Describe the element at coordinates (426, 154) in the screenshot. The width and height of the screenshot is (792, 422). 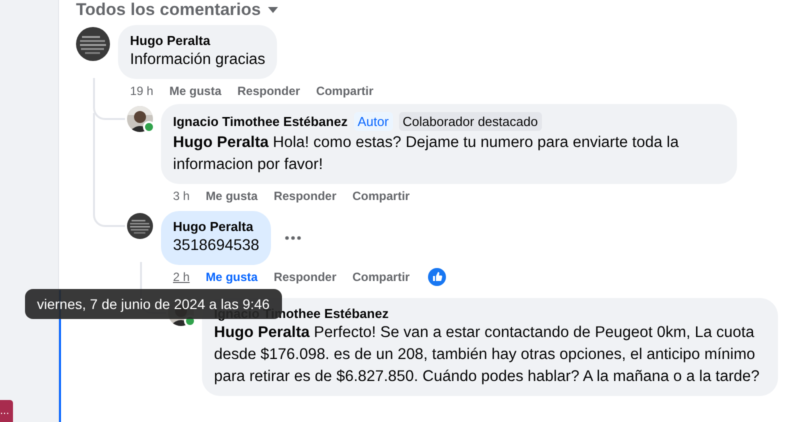
I see `comment-text: Hugo Peralta Hola! como estas? Dejame tu numero para enviarte toda la informacion por favor!` at that location.